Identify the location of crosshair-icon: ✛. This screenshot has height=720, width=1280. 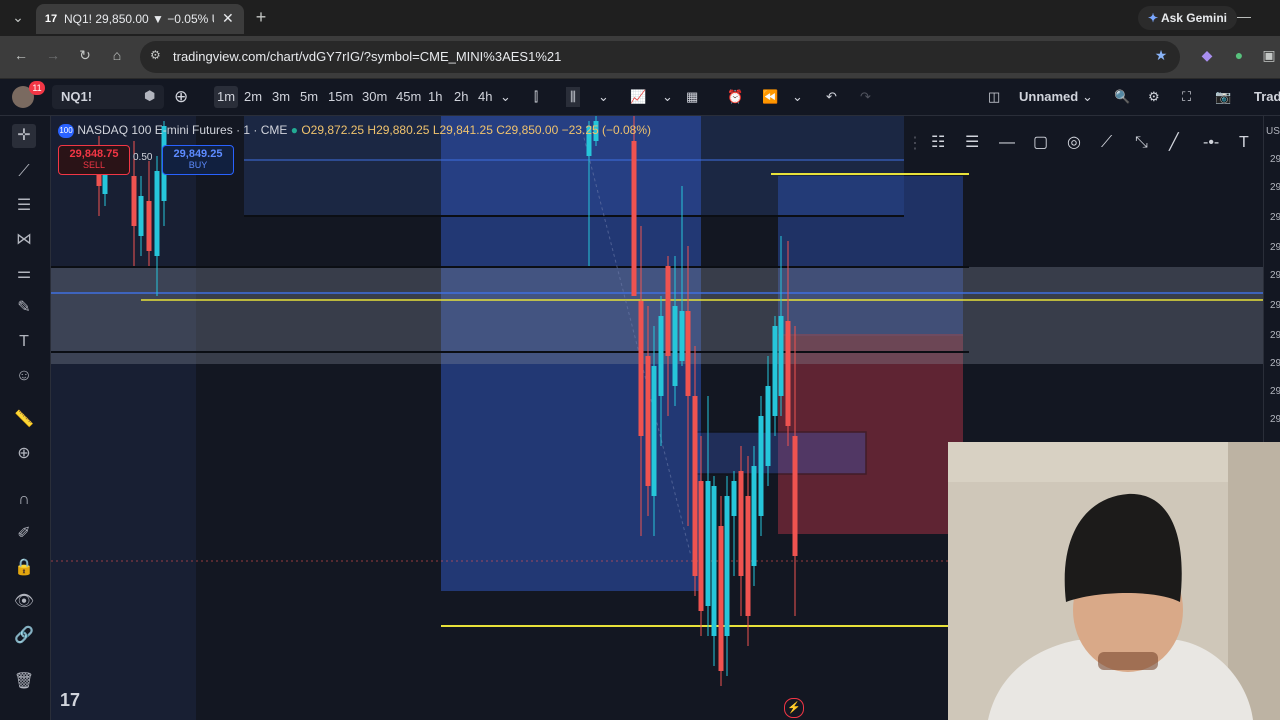
(24, 136).